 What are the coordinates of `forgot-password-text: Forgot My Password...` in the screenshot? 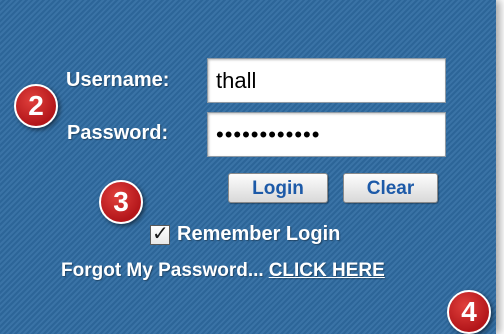 It's located at (162, 270).